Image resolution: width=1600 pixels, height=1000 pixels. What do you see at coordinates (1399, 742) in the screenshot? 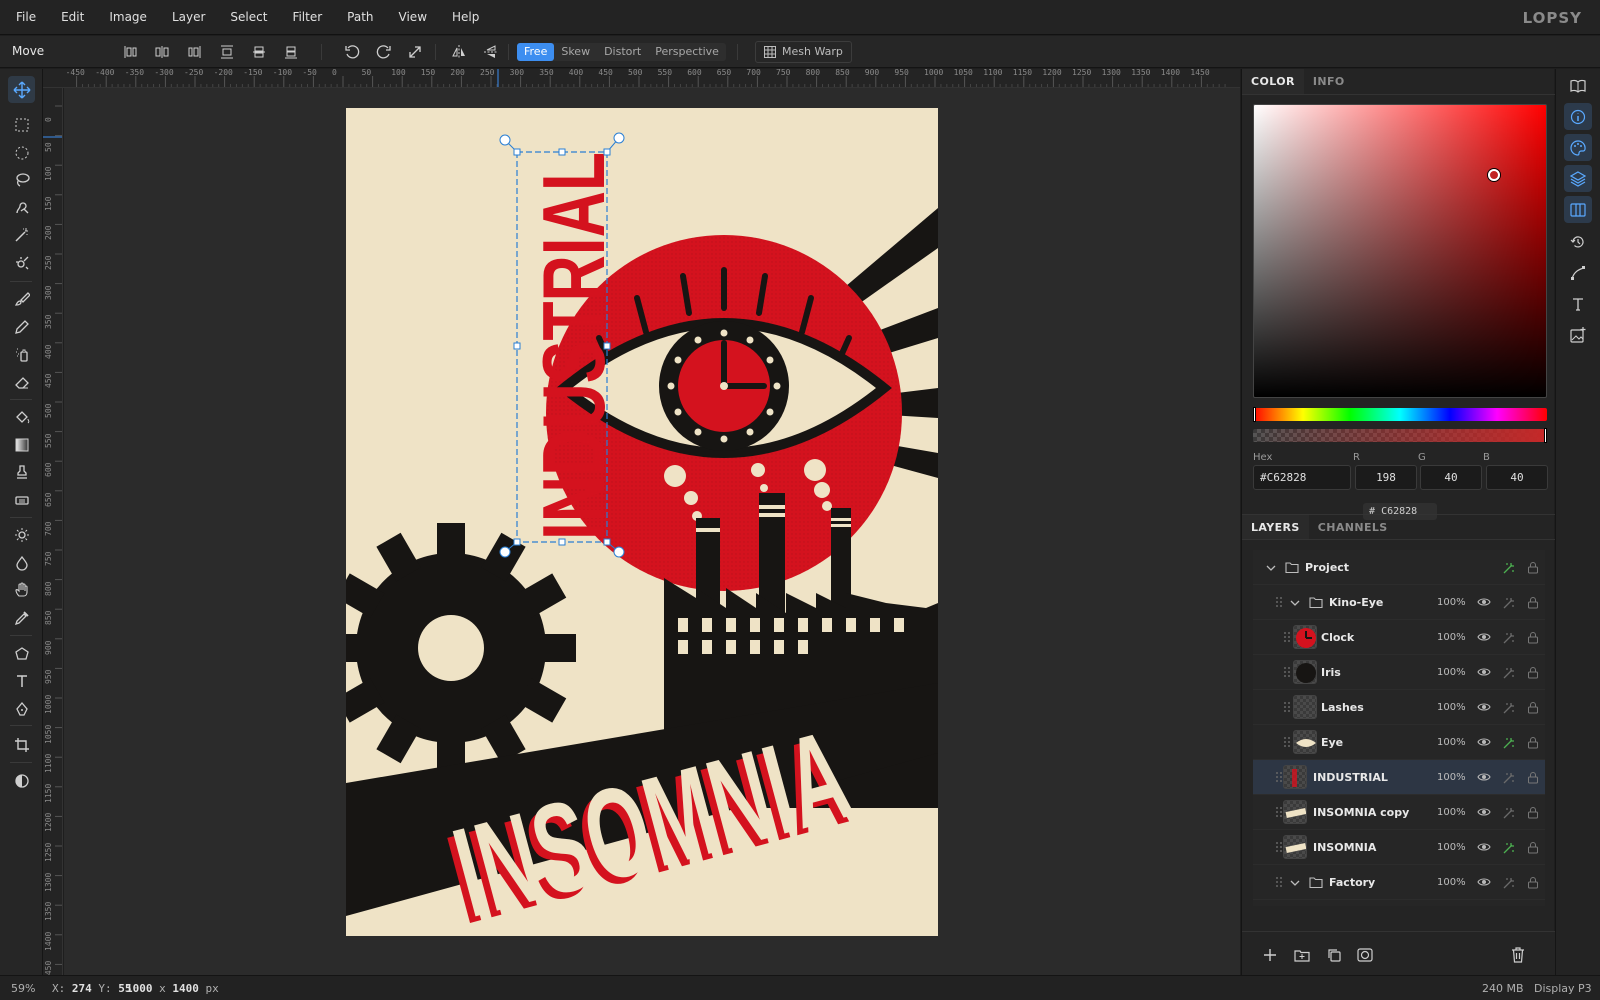
I see `layer-row-eye: Eye 100%` at bounding box center [1399, 742].